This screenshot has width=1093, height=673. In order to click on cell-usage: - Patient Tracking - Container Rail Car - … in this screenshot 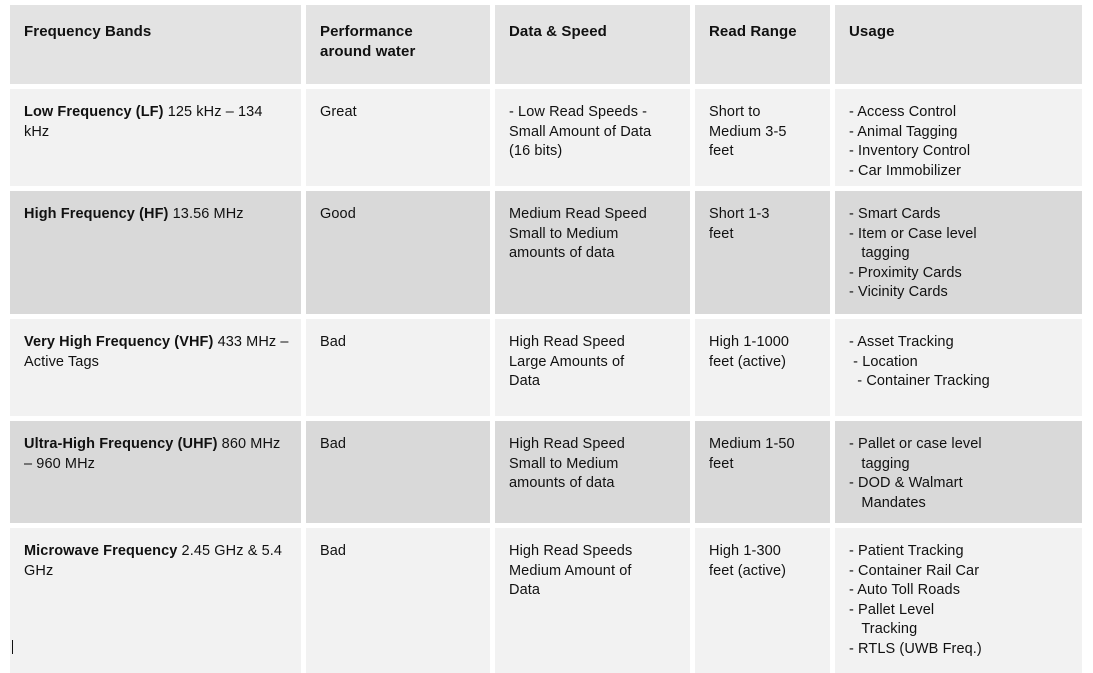, I will do `click(958, 600)`.